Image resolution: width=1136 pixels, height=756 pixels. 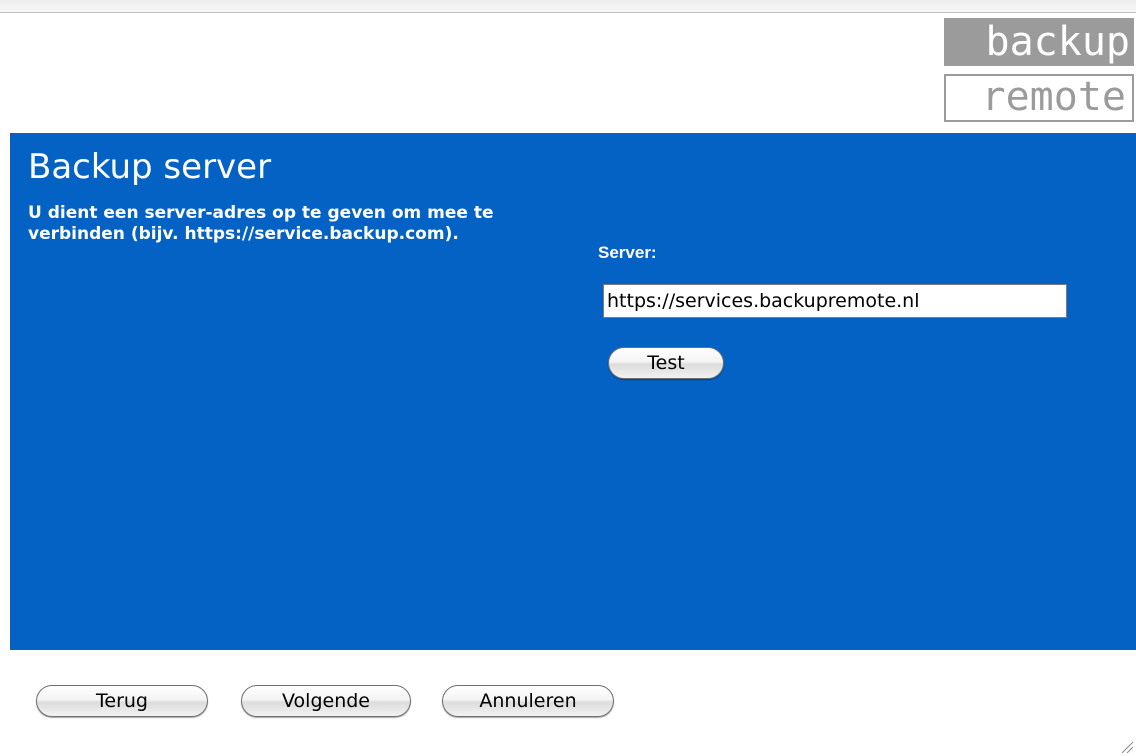 I want to click on cancel-button: Annuleren, so click(x=528, y=701).